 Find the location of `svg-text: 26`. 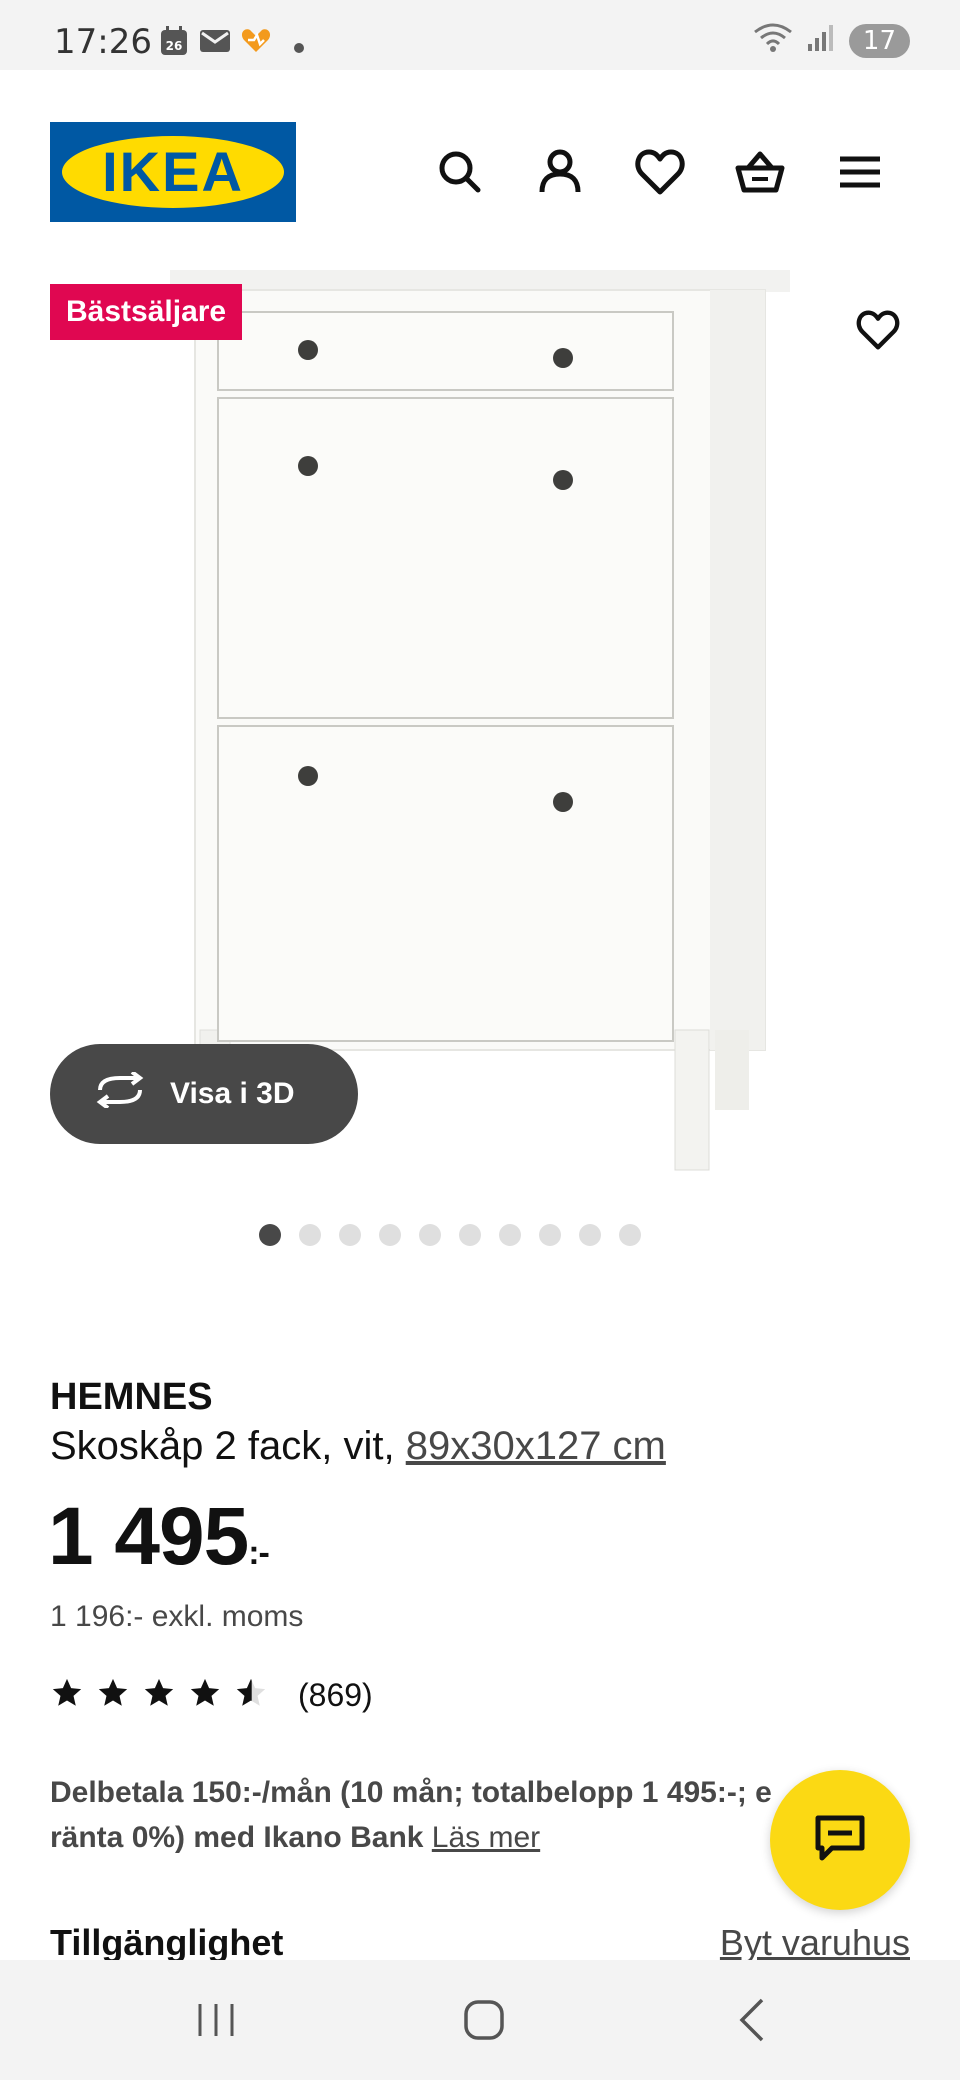

svg-text: 26 is located at coordinates (174, 46).